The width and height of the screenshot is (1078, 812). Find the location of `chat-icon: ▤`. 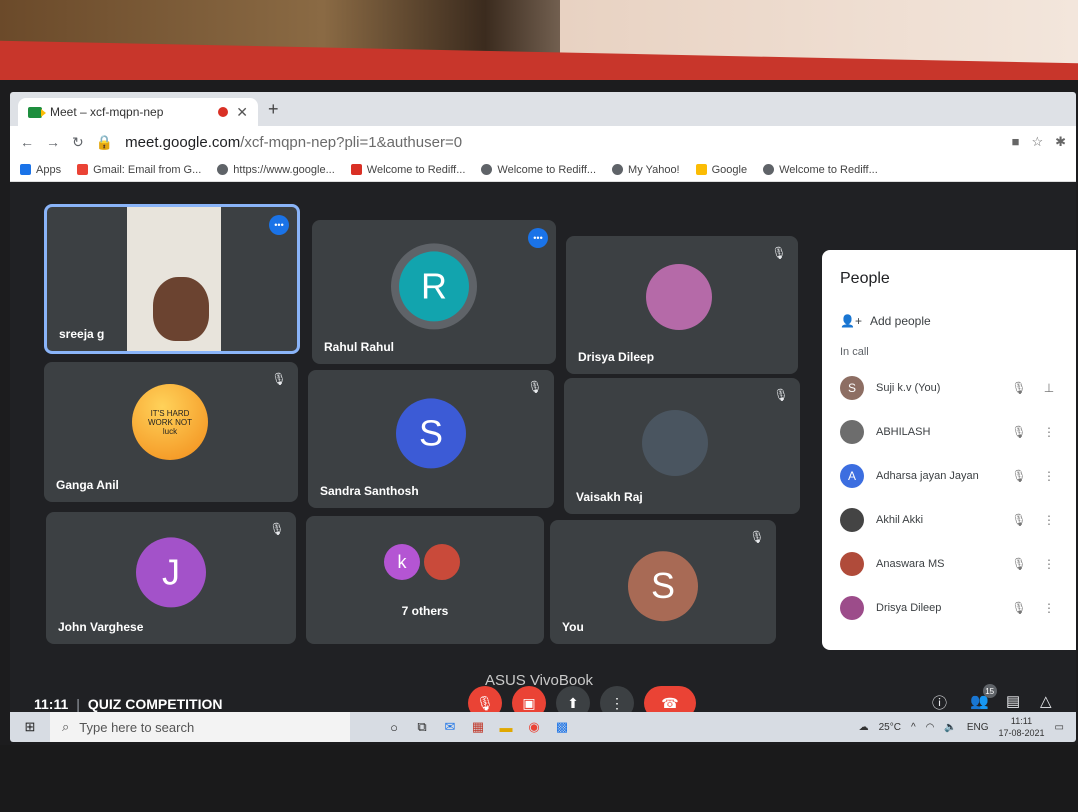

chat-icon: ▤ is located at coordinates (1013, 701).